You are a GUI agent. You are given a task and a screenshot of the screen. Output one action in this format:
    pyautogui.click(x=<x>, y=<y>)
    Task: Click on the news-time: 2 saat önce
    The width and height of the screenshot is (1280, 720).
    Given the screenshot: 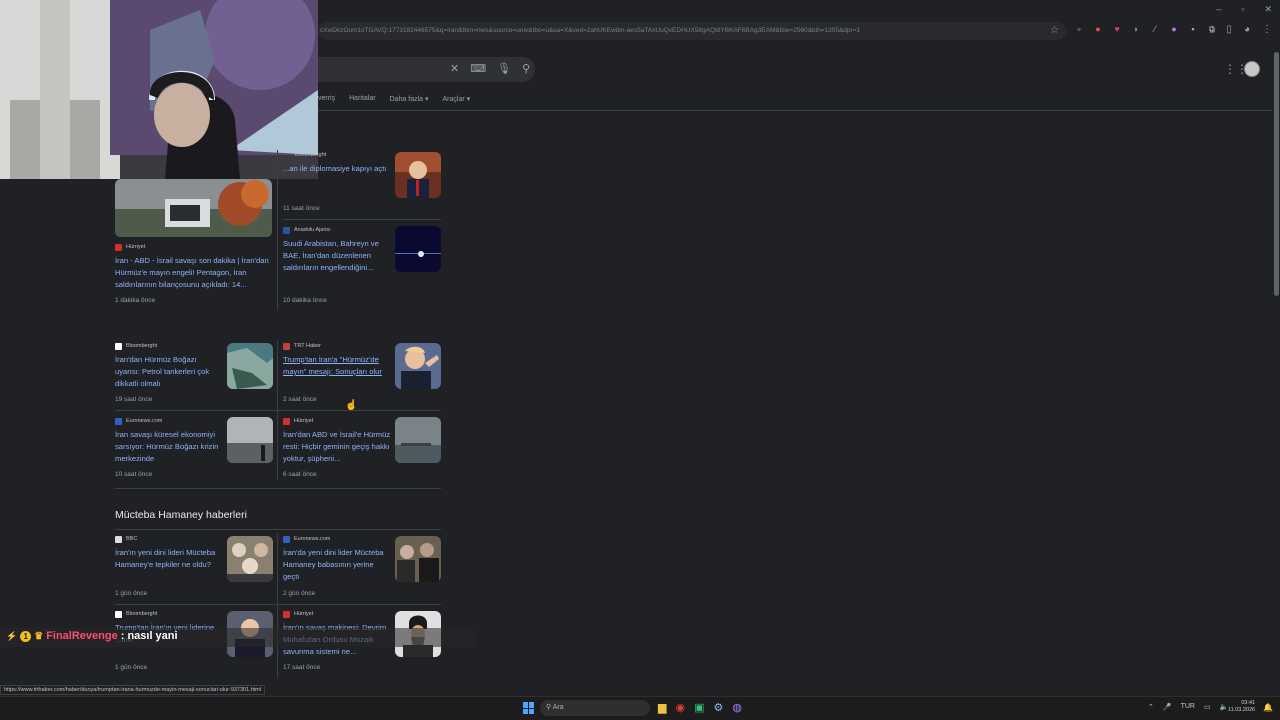 What is the action you would take?
    pyautogui.click(x=300, y=399)
    